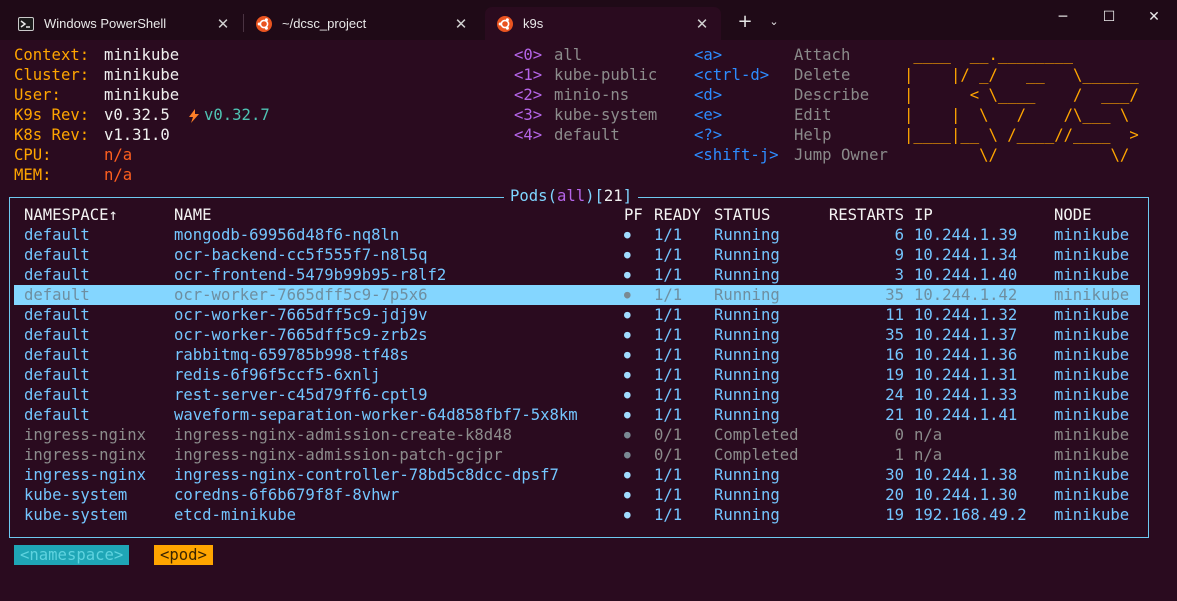  Describe the element at coordinates (362, 23) in the screenshot. I see `tab-dcsc-project: ~/dcsc_project ✕` at that location.